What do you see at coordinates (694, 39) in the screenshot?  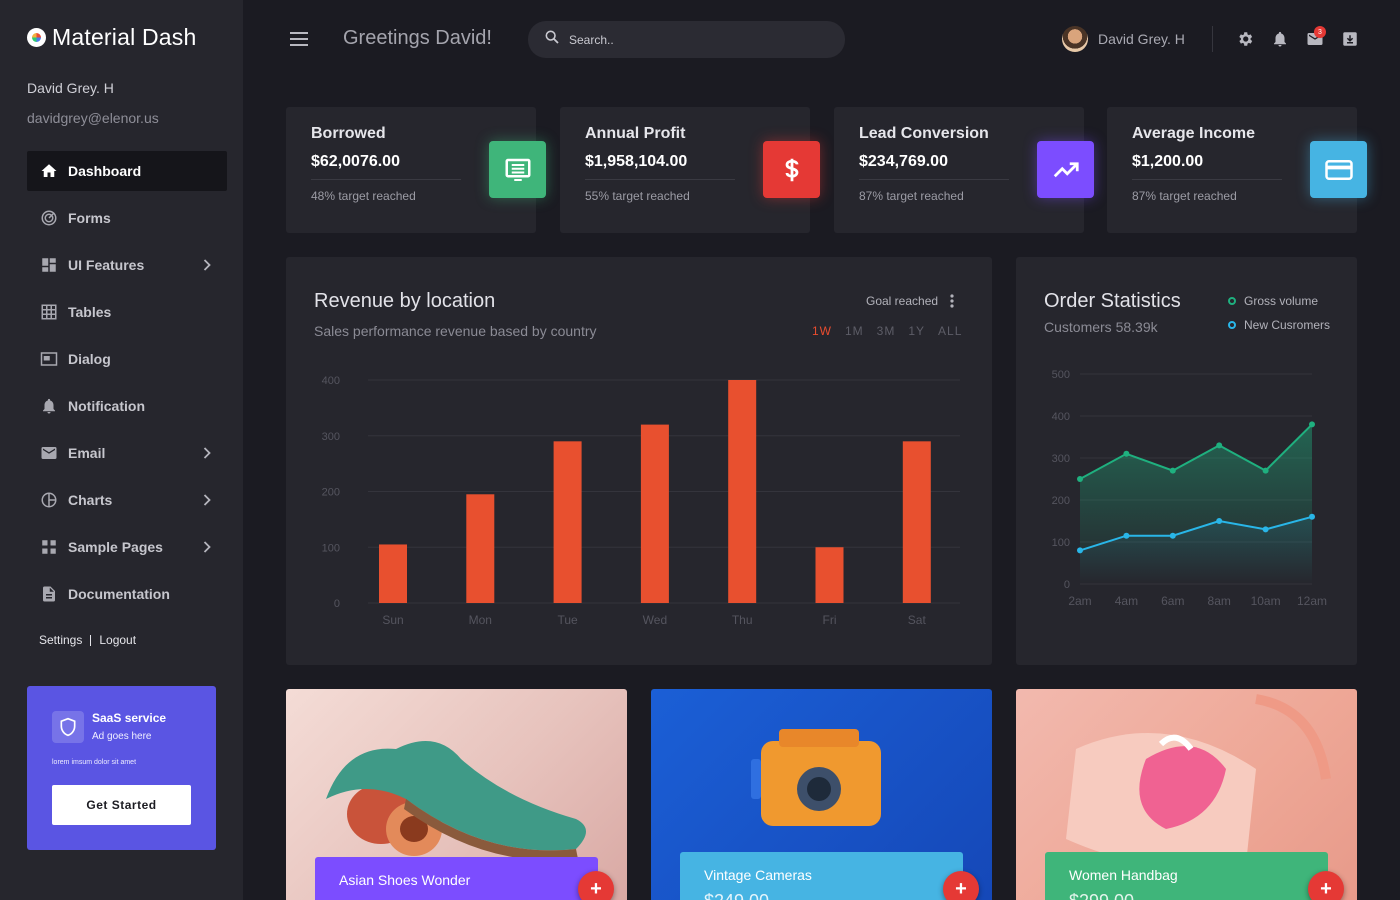 I see `search-input` at bounding box center [694, 39].